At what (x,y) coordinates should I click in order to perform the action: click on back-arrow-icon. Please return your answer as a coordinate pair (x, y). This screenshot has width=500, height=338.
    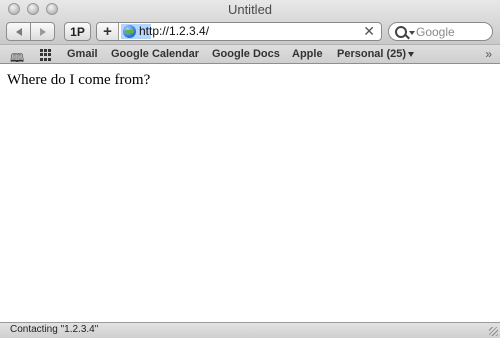
    Looking at the image, I should click on (18, 31).